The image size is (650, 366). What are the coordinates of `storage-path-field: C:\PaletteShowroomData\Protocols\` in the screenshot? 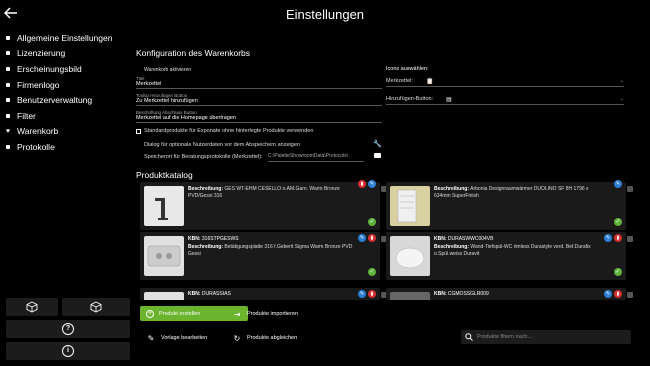 It's located at (316, 157).